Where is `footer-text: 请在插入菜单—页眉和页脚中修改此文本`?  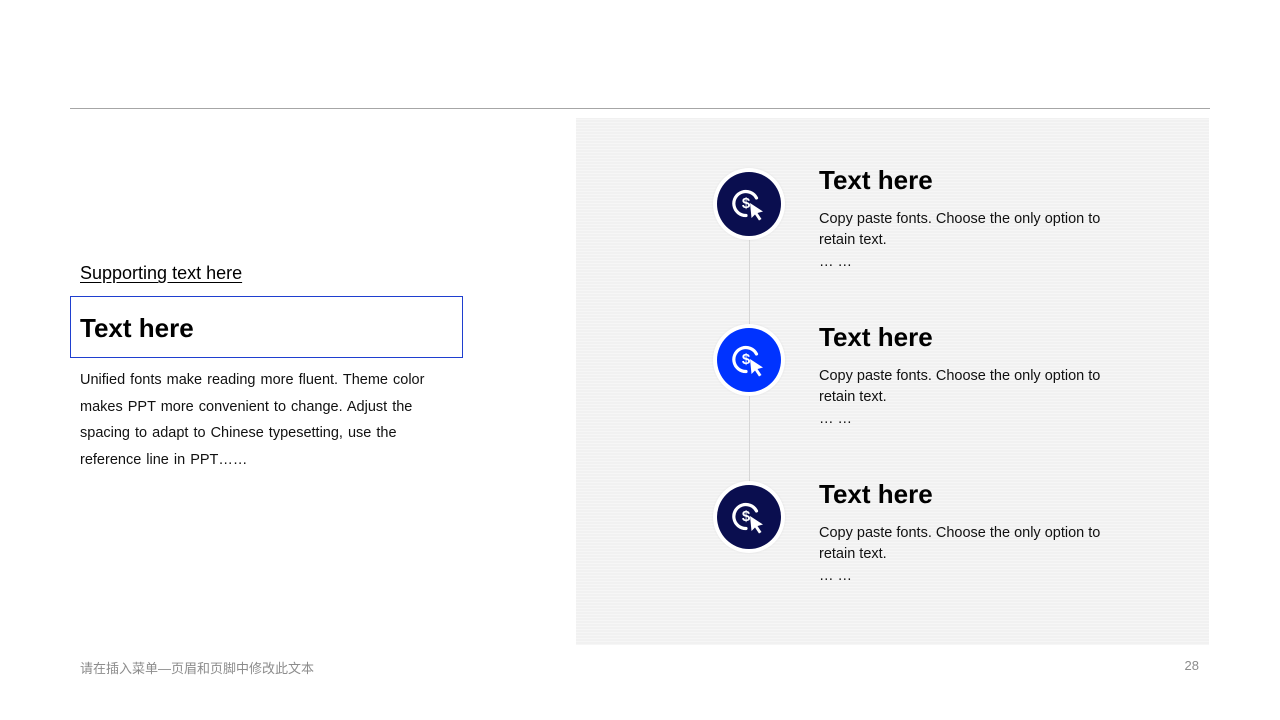 footer-text: 请在插入菜单—页眉和页脚中修改此文本 is located at coordinates (197, 668).